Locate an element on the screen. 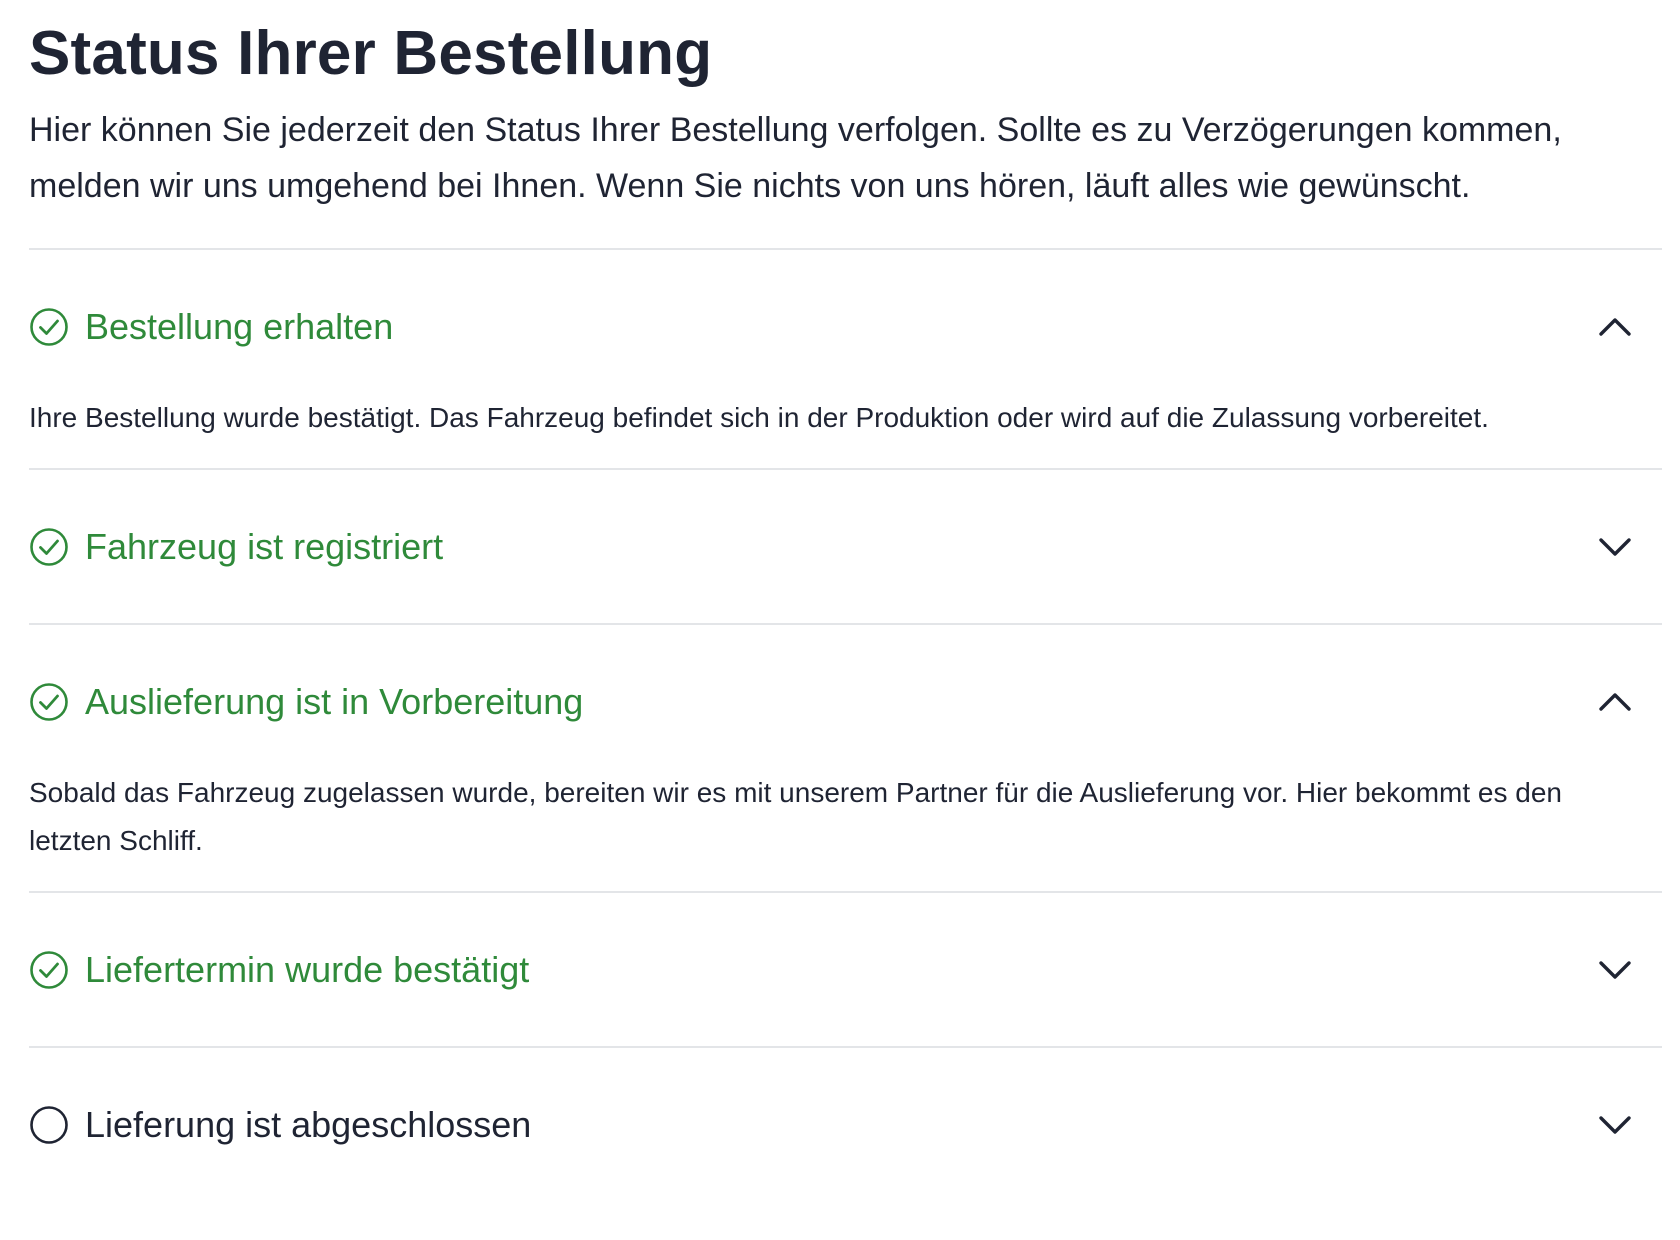 The height and width of the screenshot is (1240, 1680). step-toggle-auslieferung-vorbereitung: Auslieferung ist in Vorbereitung is located at coordinates (845, 701).